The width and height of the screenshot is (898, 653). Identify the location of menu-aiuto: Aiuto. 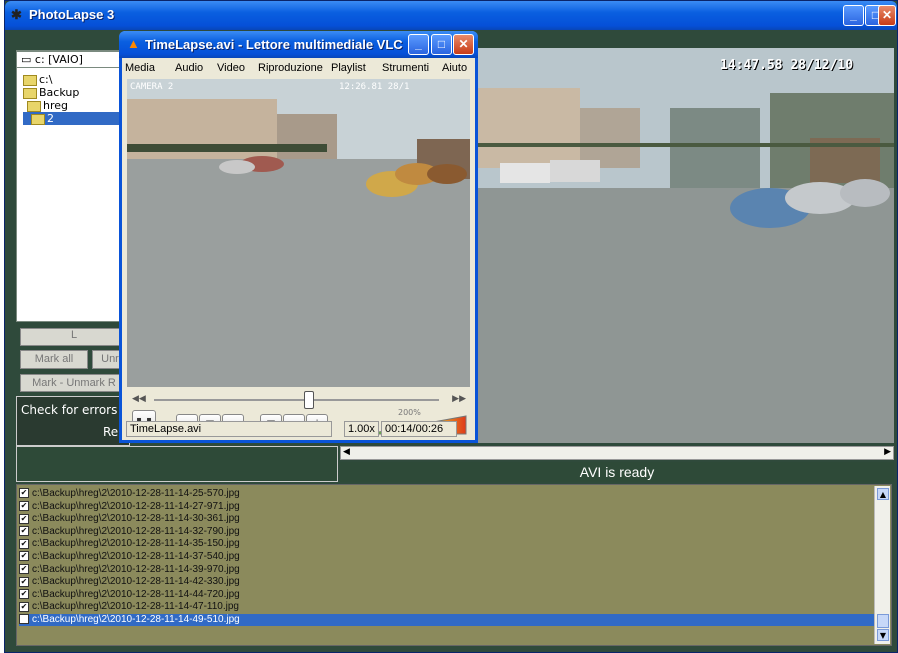
(454, 68).